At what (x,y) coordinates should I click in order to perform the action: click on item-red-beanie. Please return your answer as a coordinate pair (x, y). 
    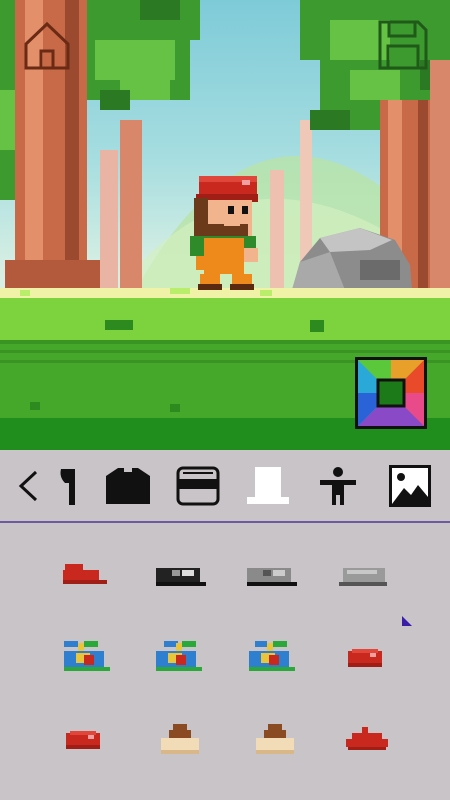
    Looking at the image, I should click on (370, 668).